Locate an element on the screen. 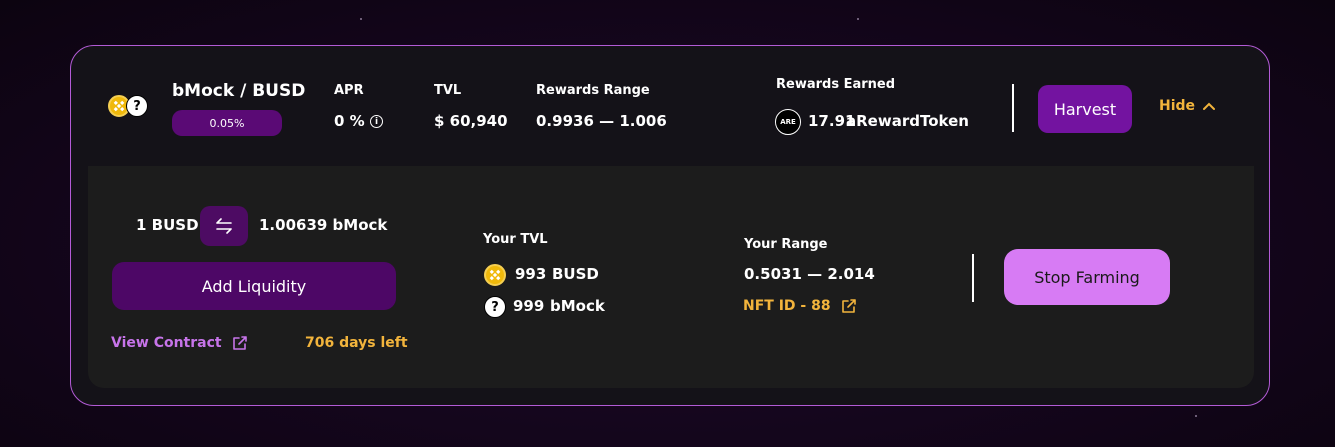 The width and height of the screenshot is (1335, 447). tvl-busd-symbol: BUSD is located at coordinates (575, 274).